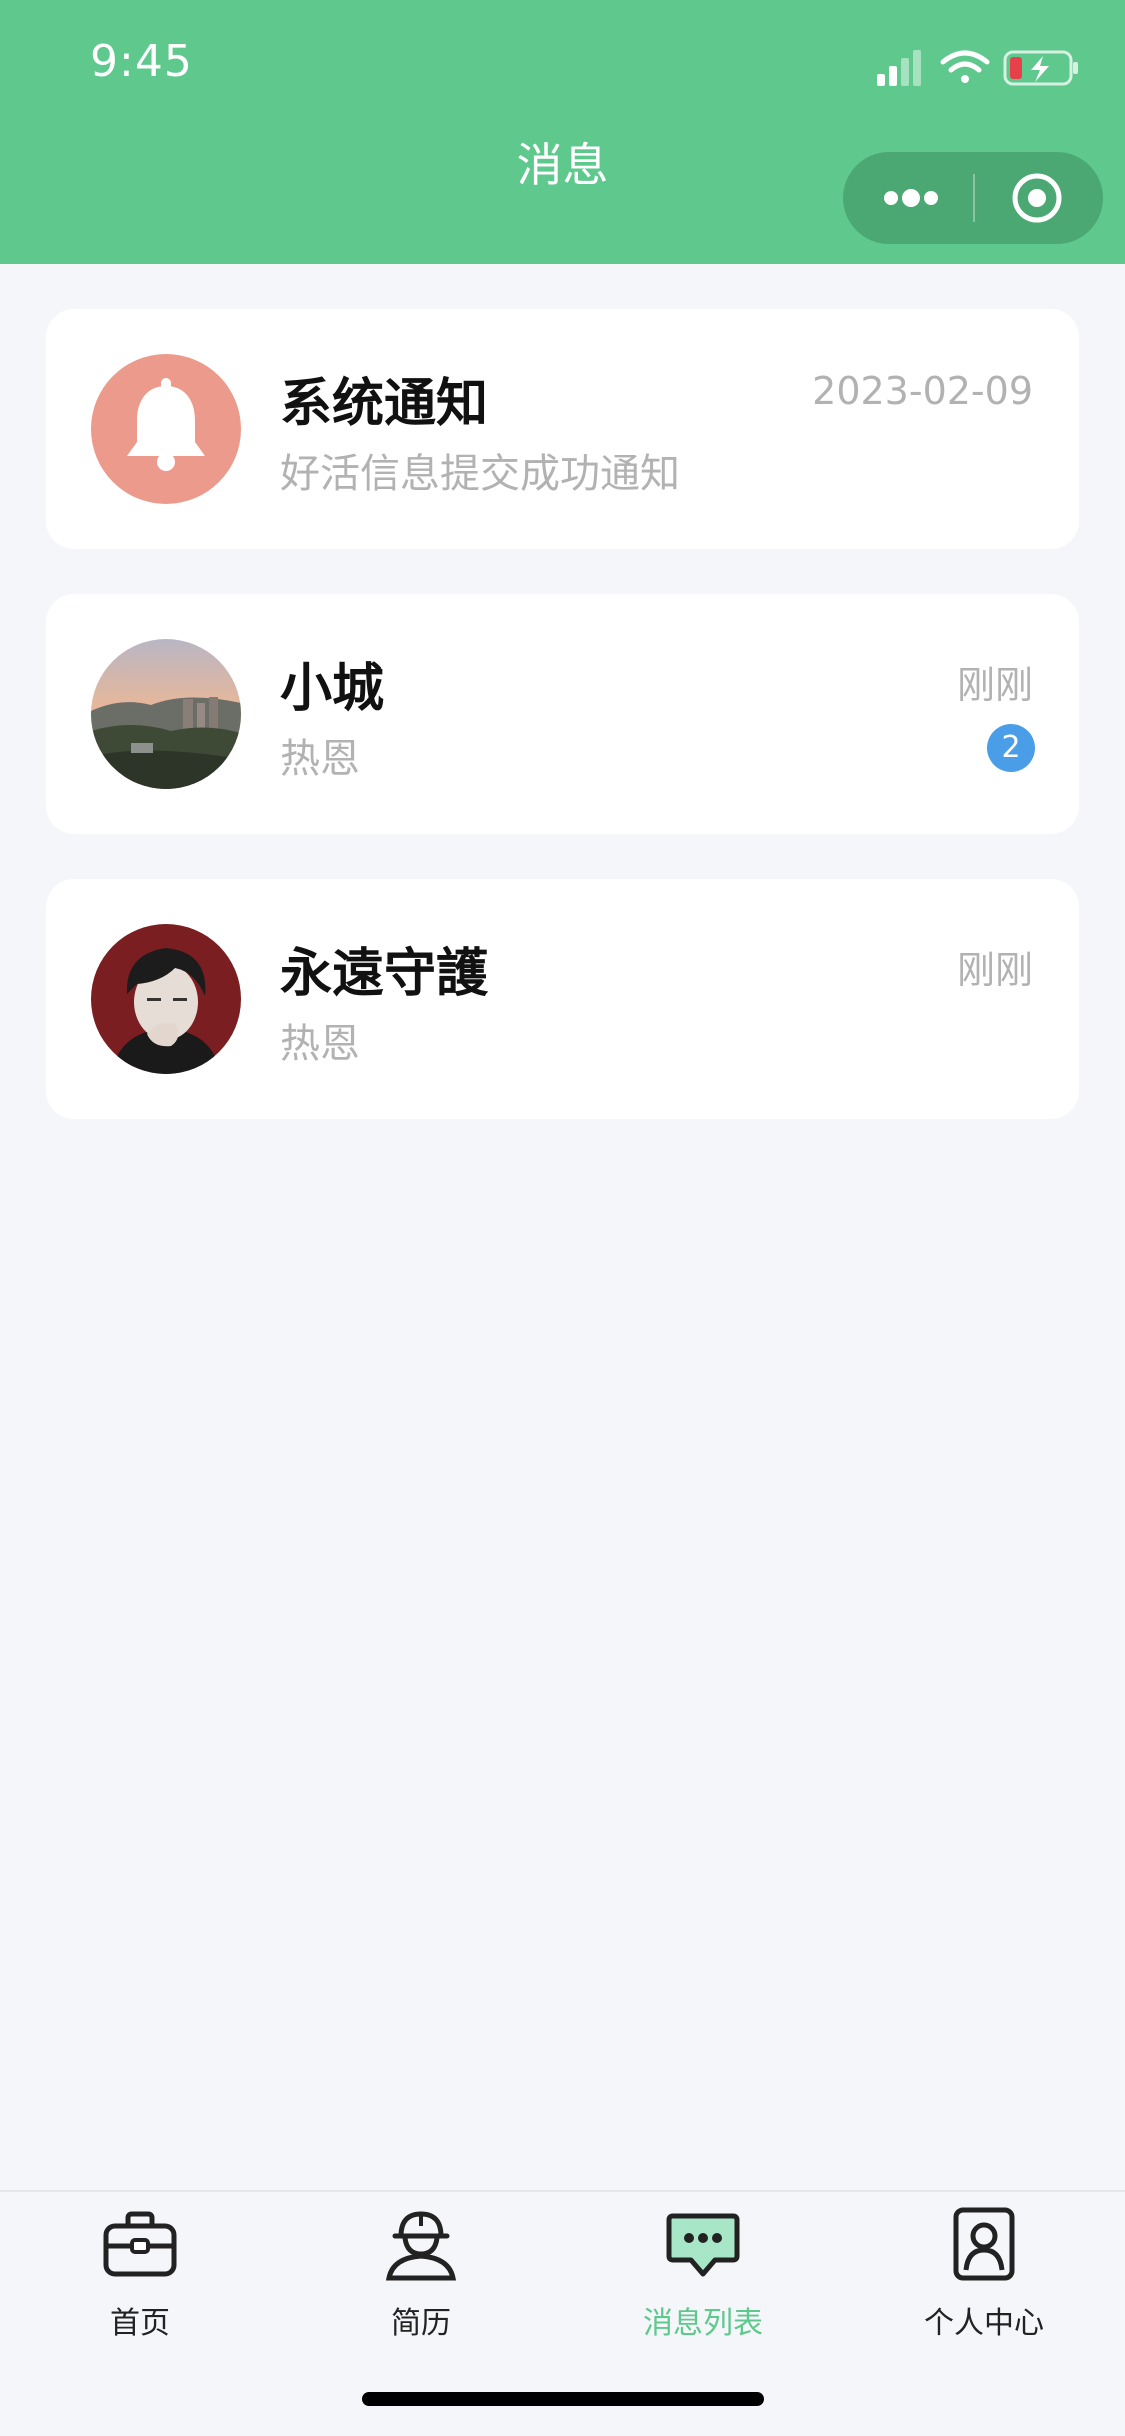 This screenshot has width=1125, height=2436. I want to click on message-name: 系统通知, so click(384, 404).